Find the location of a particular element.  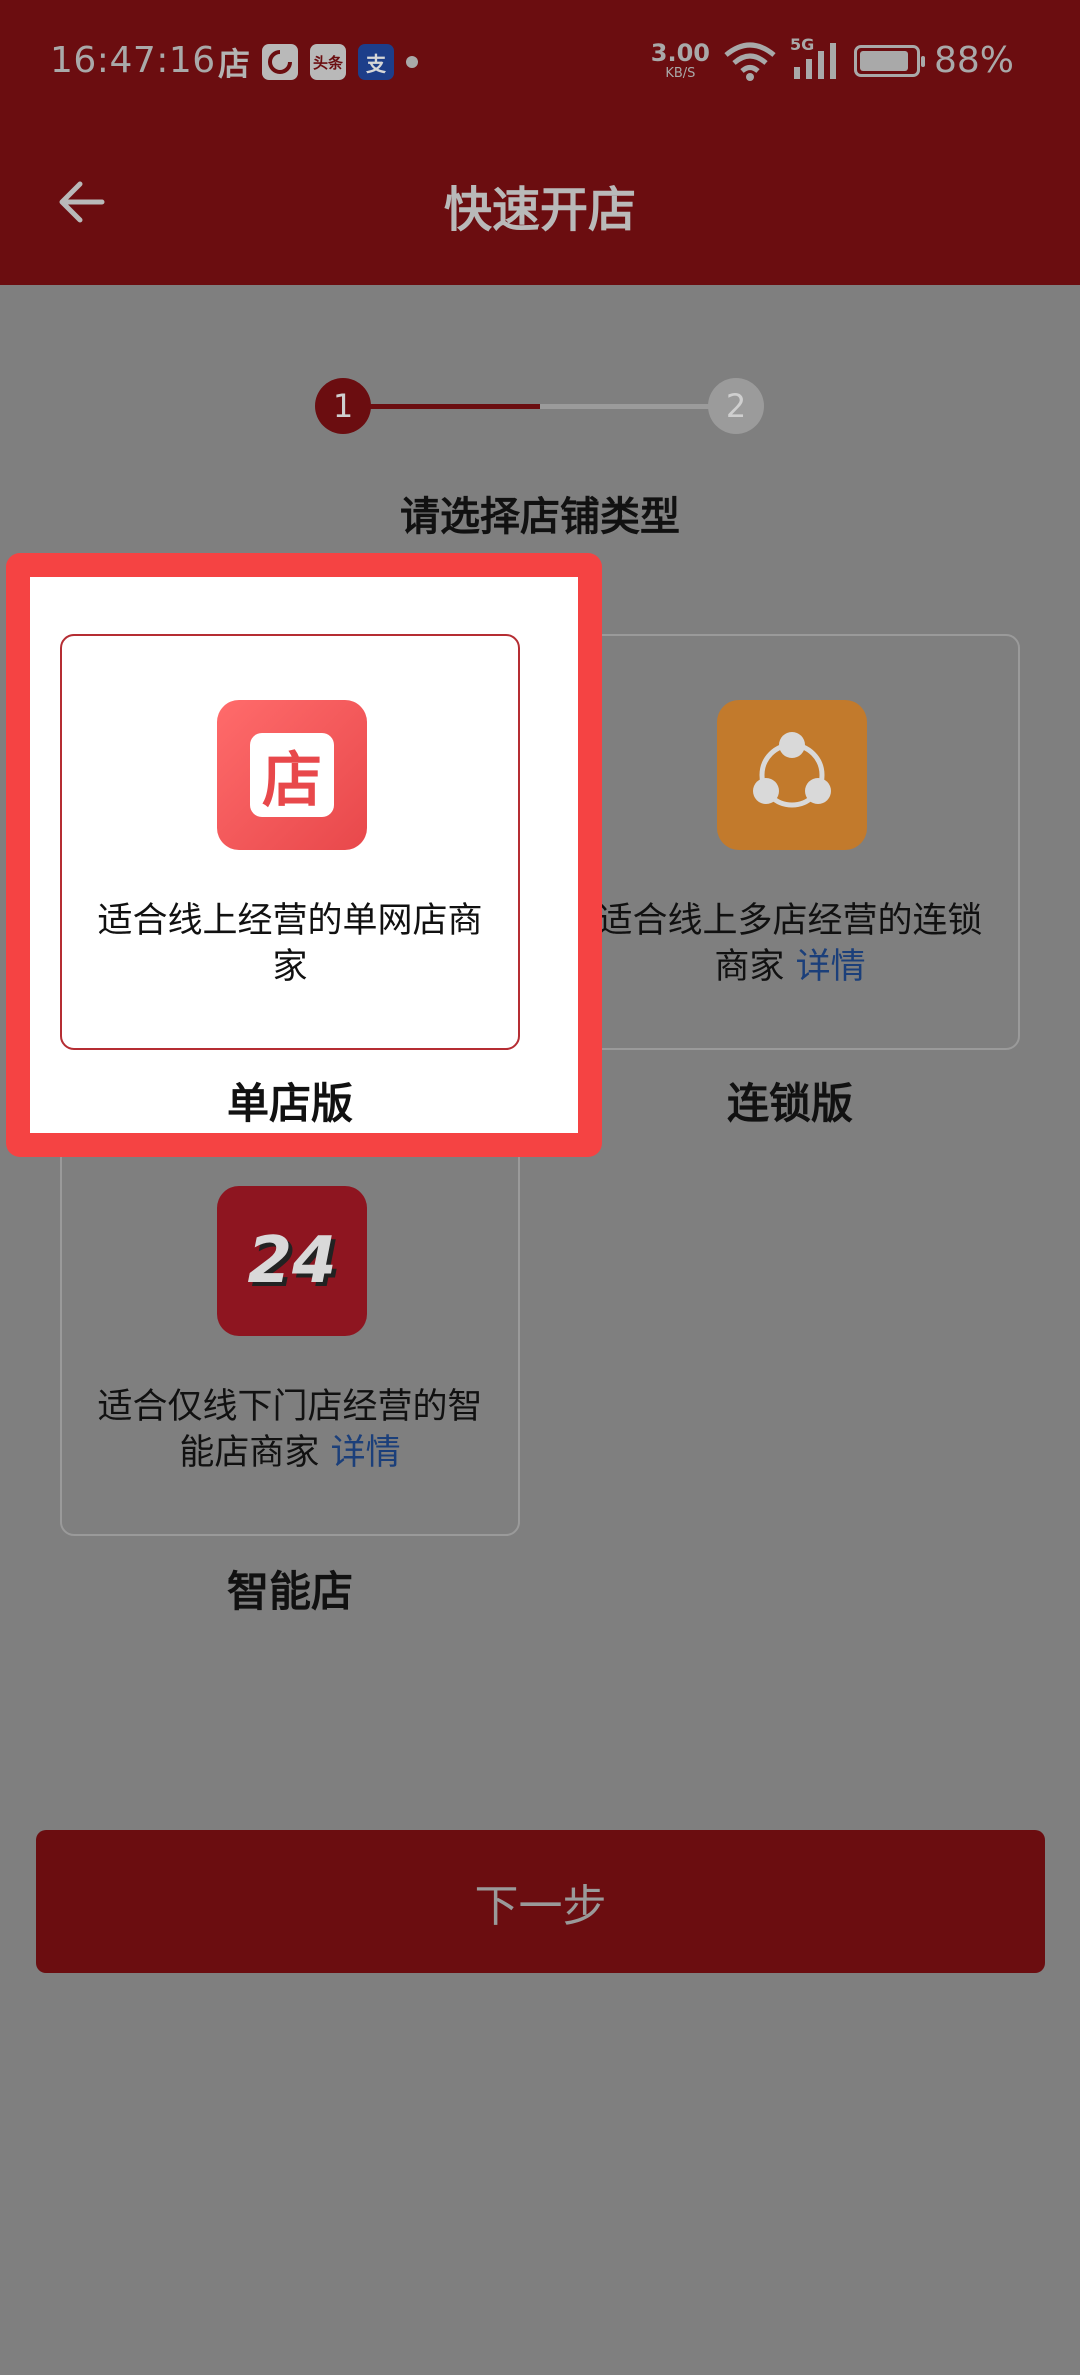

card-description: 适合线上经营的单网店商家 is located at coordinates (290, 944).